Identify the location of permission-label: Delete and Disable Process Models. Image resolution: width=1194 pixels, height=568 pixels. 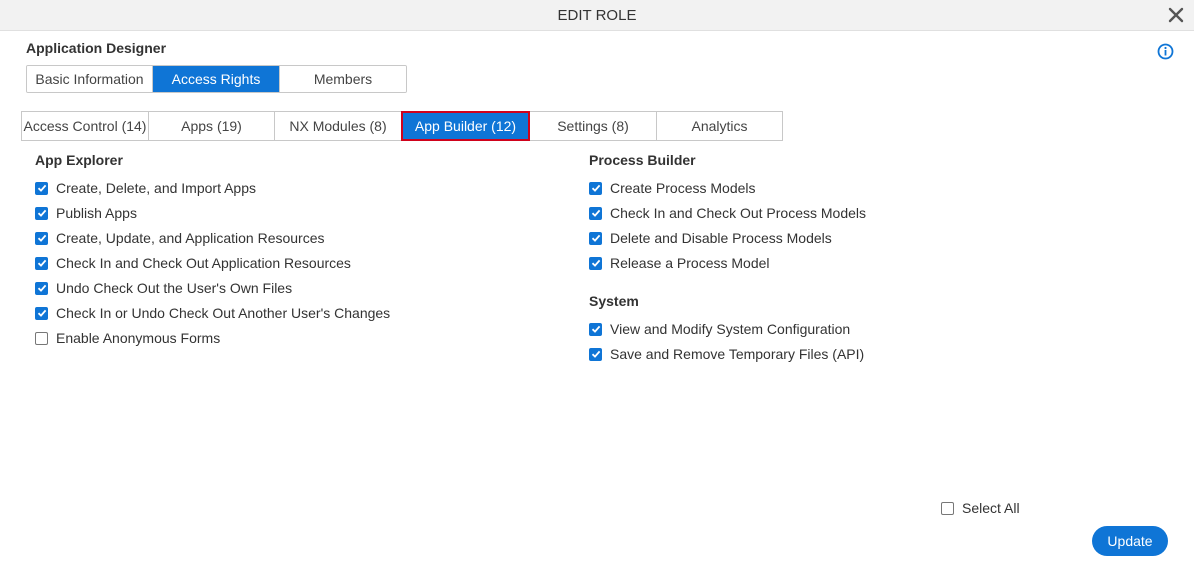
(721, 238).